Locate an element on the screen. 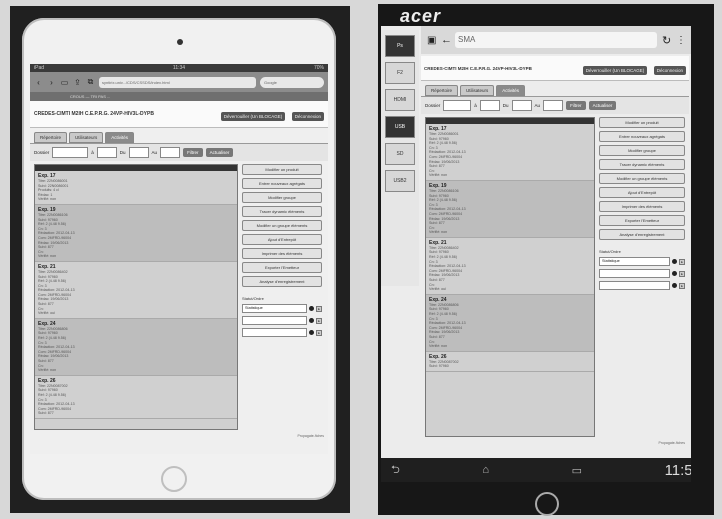 Image resolution: width=722 pixels, height=519 pixels. select-row: ▸ is located at coordinates (282, 320).